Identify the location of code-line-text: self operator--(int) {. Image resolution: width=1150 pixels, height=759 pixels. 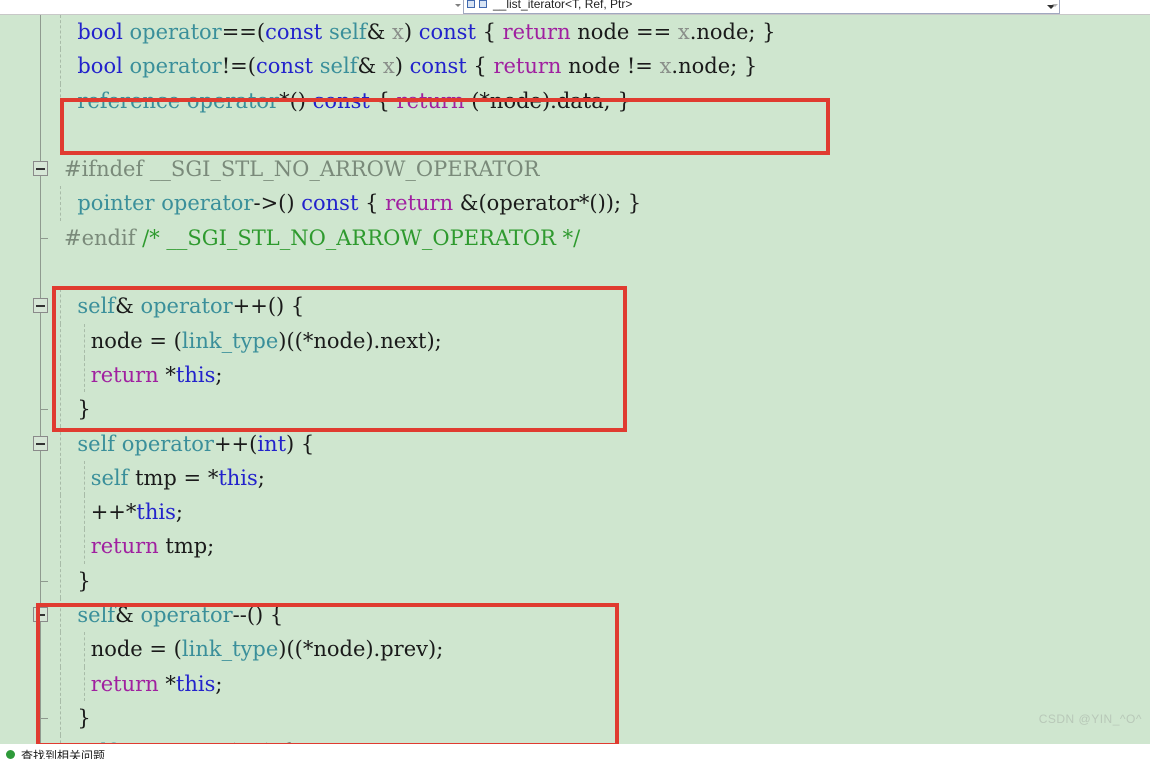
(178, 739).